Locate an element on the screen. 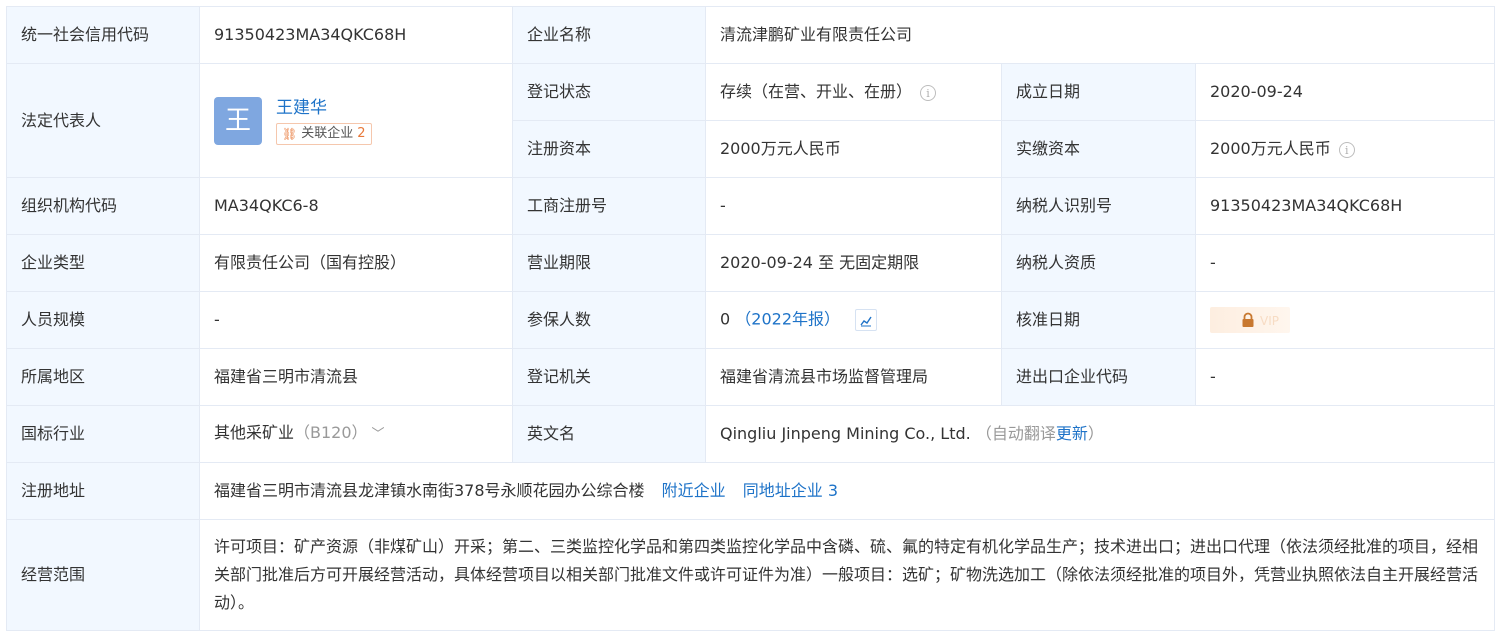 The width and height of the screenshot is (1501, 636). label-legal-rep: 法定代表人 is located at coordinates (103, 120).